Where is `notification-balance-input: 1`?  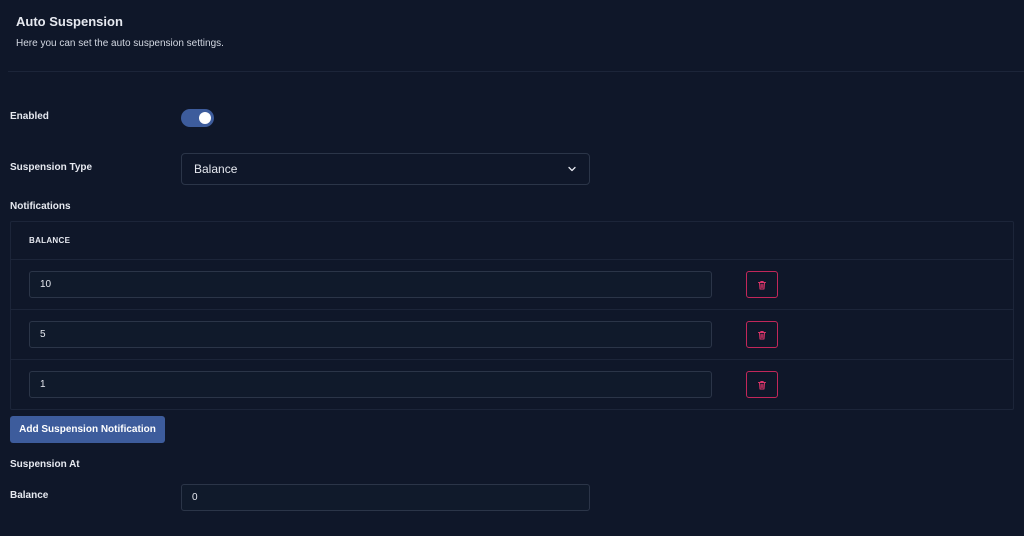
notification-balance-input: 1 is located at coordinates (370, 384).